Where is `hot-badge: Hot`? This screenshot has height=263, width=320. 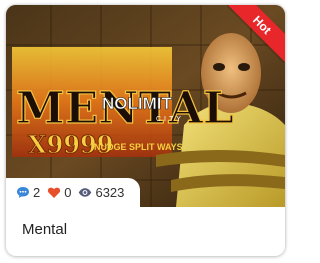
hot-badge: Hot is located at coordinates (256, 34).